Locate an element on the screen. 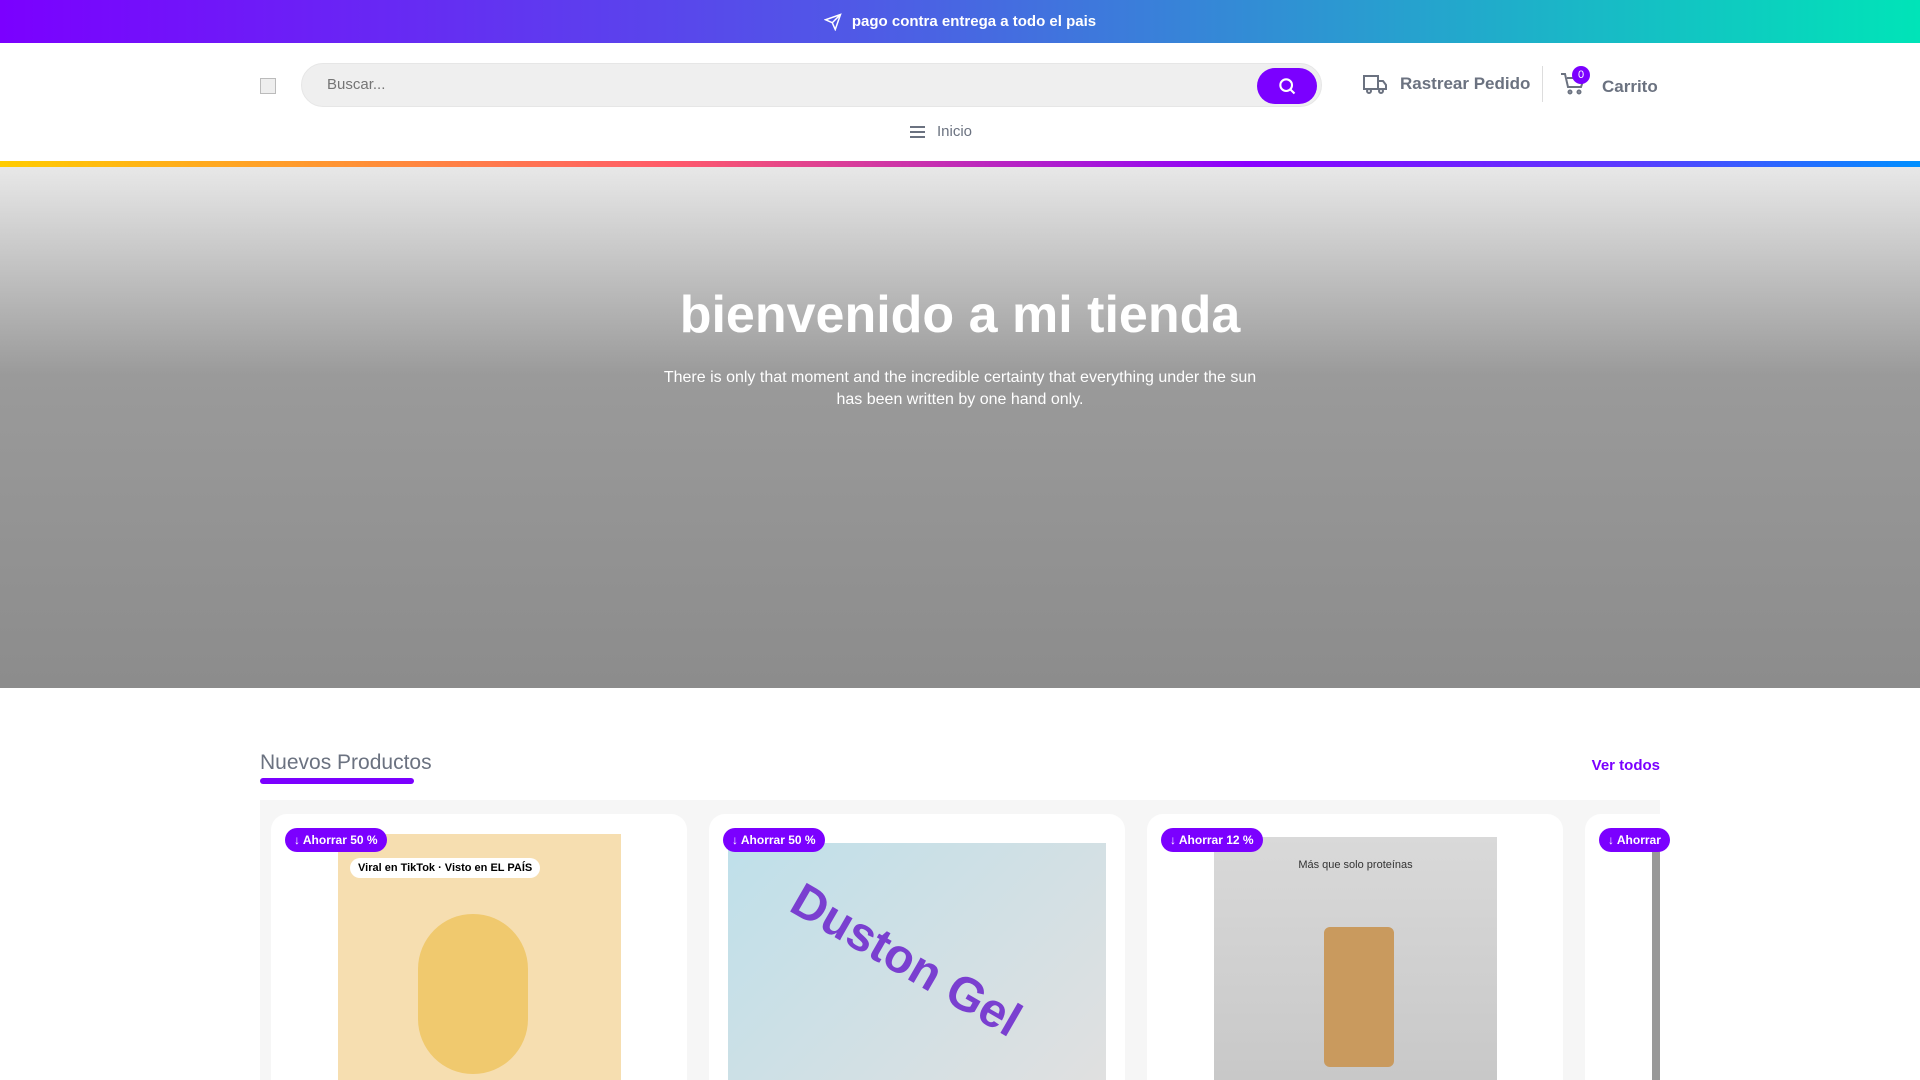 The image size is (1920, 1080). header-divider is located at coordinates (1542, 84).